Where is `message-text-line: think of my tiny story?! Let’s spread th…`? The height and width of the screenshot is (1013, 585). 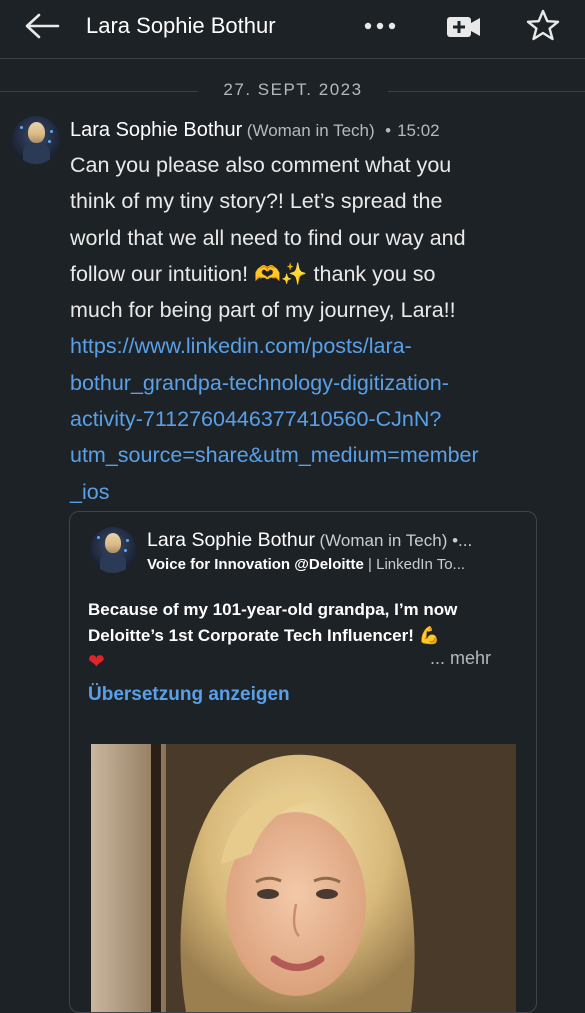 message-text-line: think of my tiny story?! Let’s spread th… is located at coordinates (256, 201).